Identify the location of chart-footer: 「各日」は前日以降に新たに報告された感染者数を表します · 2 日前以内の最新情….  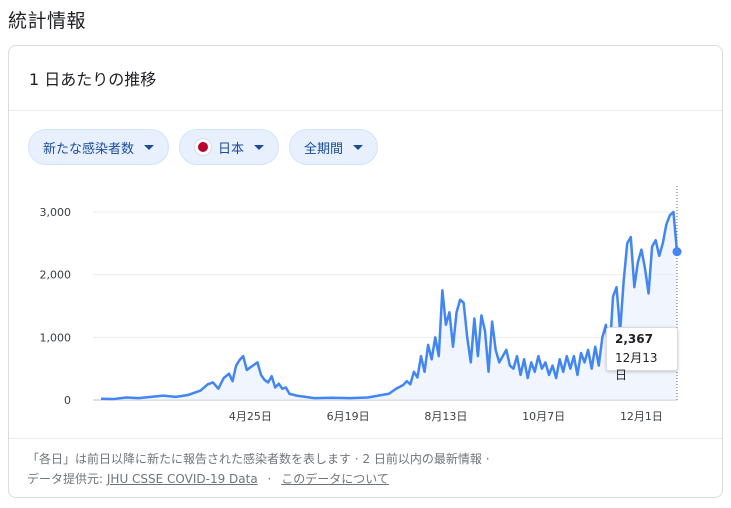
(365, 463).